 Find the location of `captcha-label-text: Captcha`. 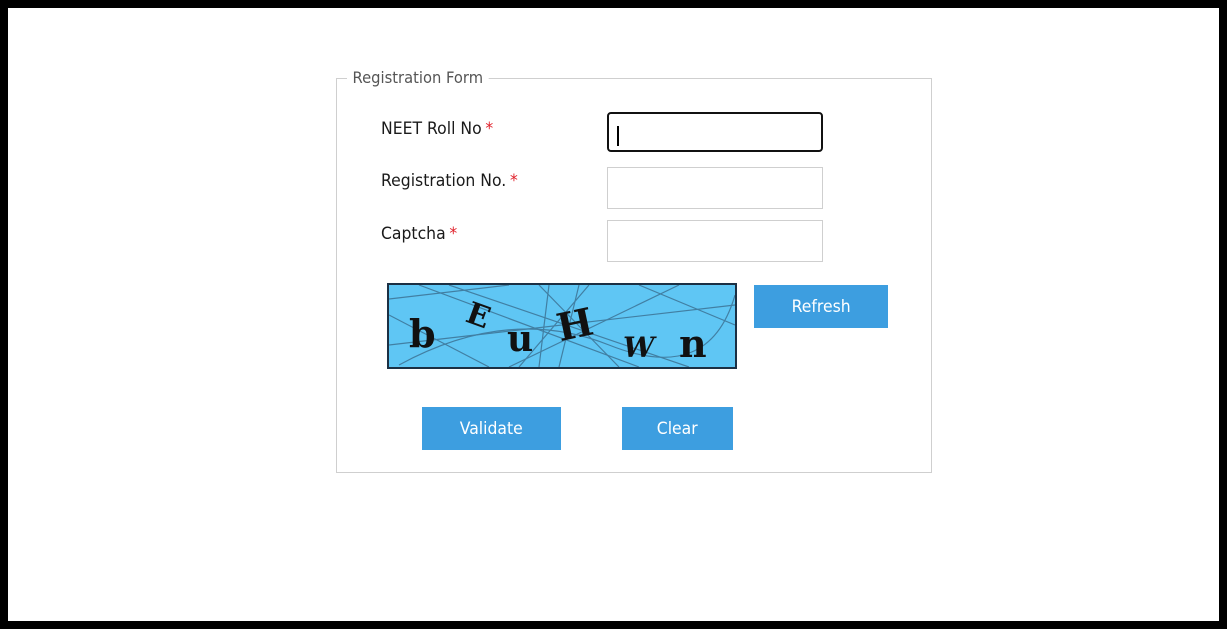

captcha-label-text: Captcha is located at coordinates (413, 234).